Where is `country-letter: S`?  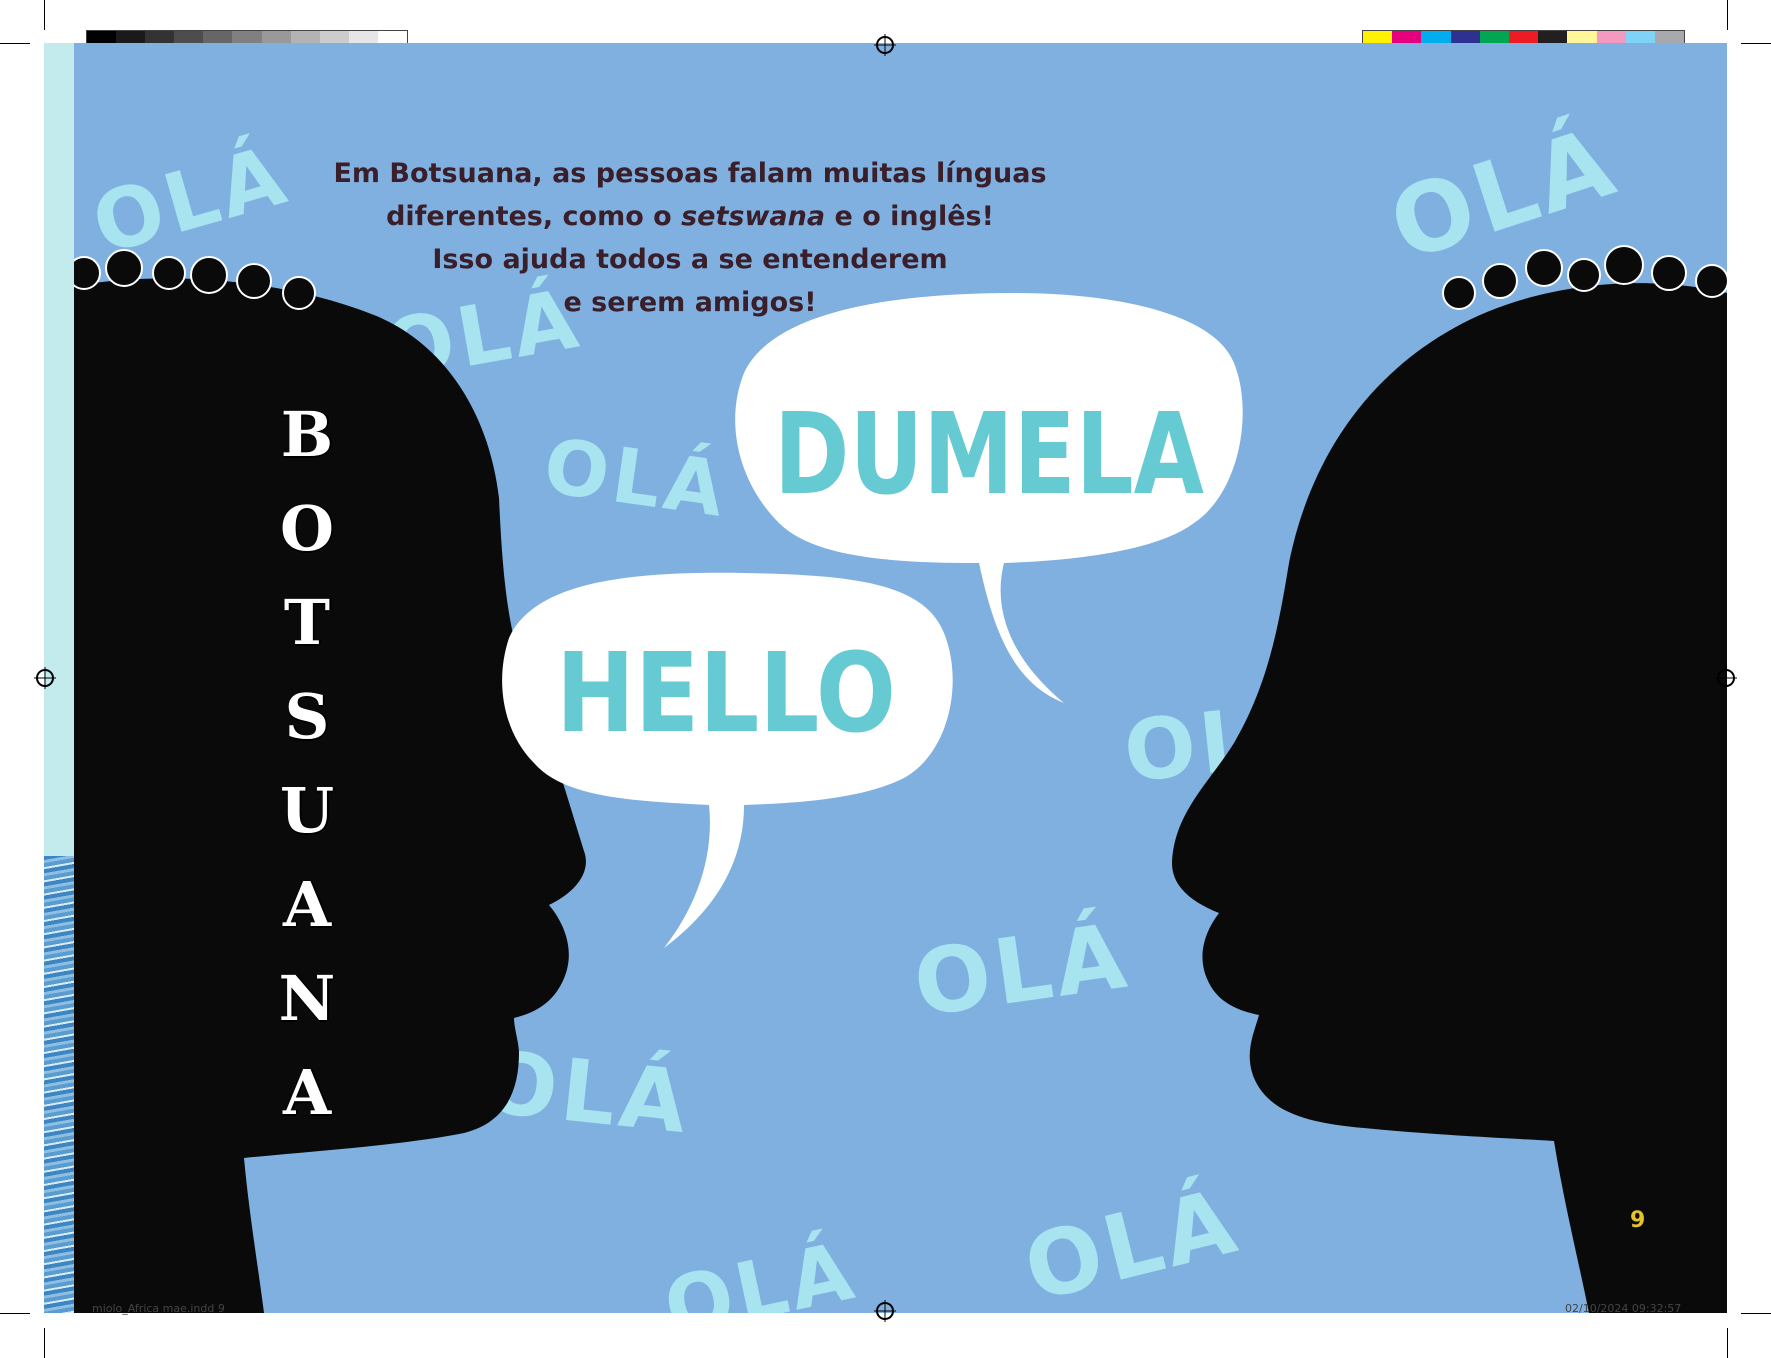
country-letter: S is located at coordinates (307, 716).